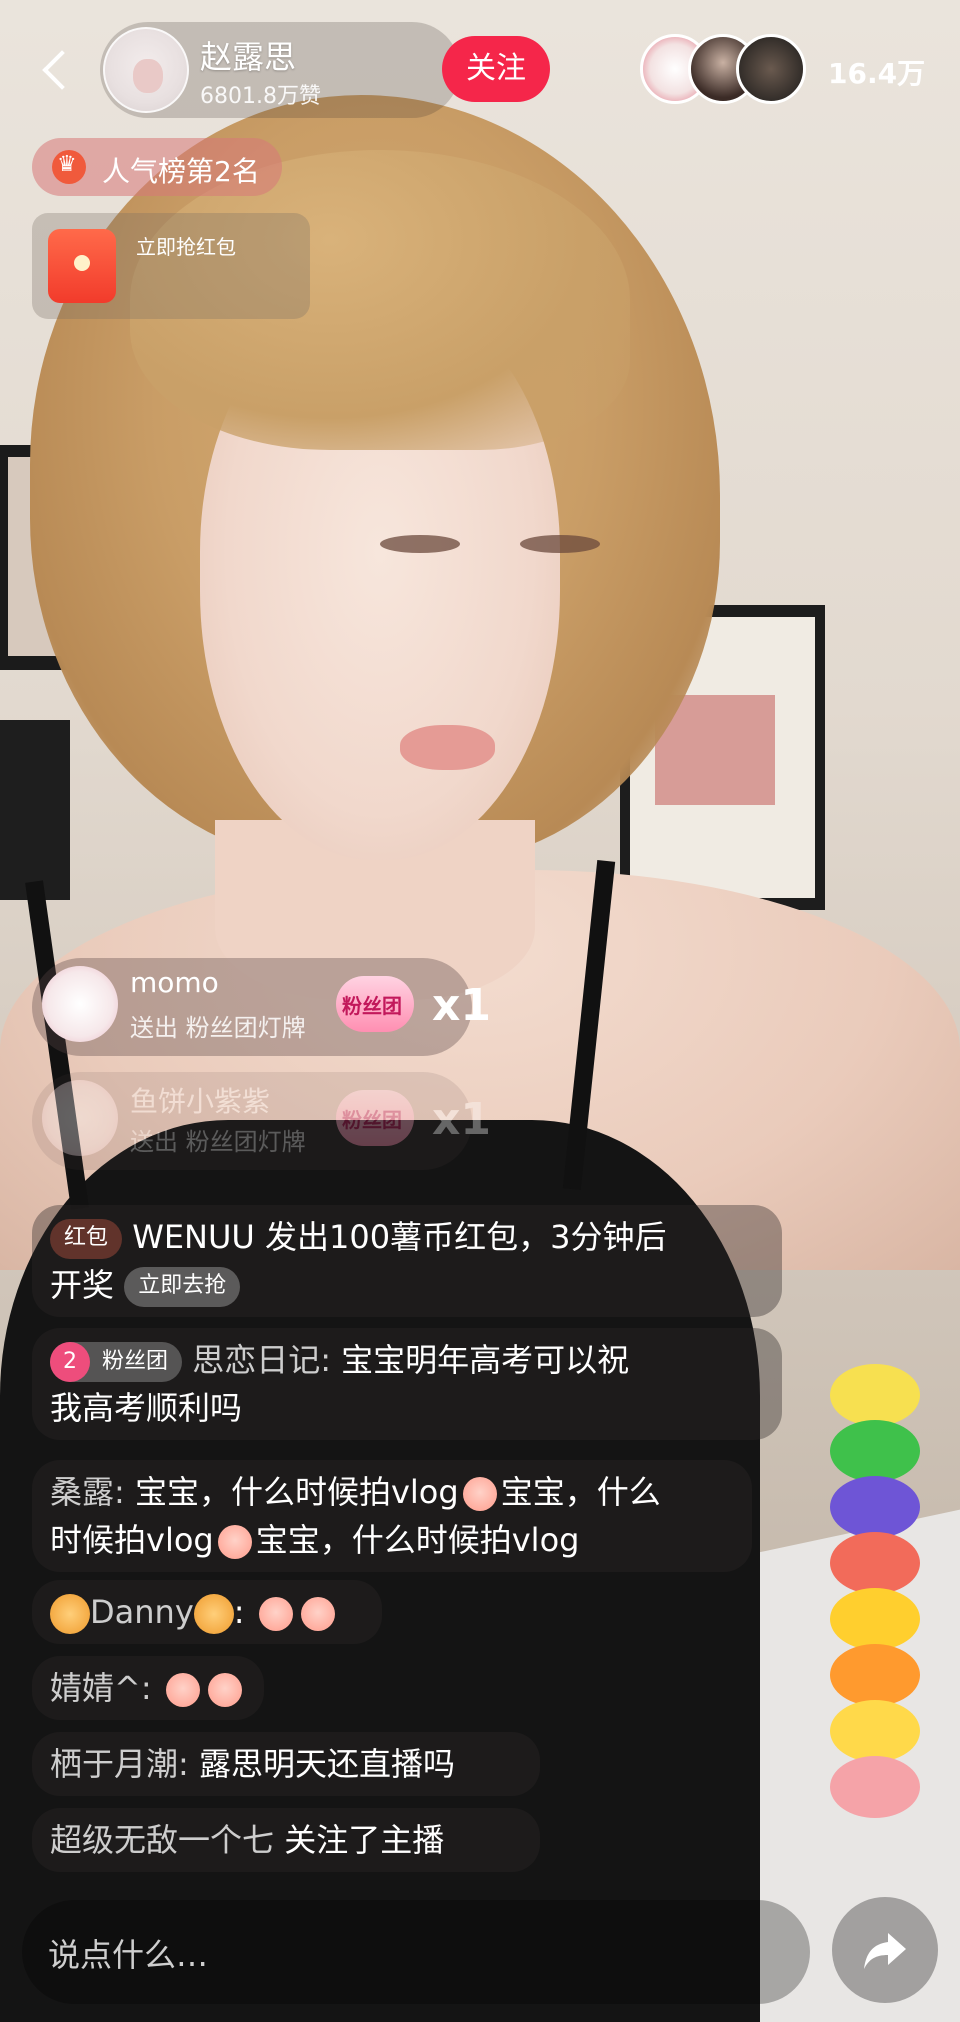  Describe the element at coordinates (875, 1602) in the screenshot. I see `plush-toy-stack` at that location.